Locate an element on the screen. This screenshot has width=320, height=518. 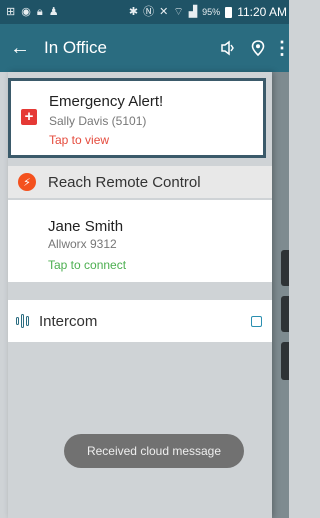
section-label: Reach Remote Control is located at coordinates (124, 182).